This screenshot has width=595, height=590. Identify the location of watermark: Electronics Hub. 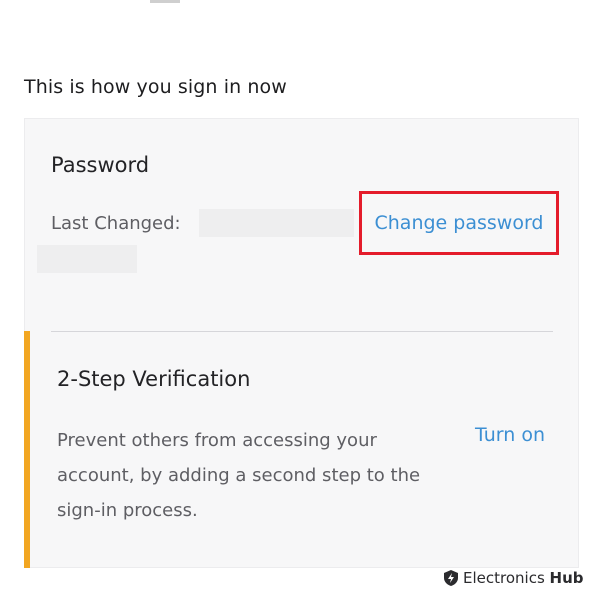
(514, 578).